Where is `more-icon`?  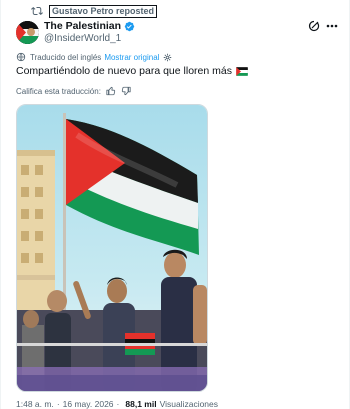 more-icon is located at coordinates (332, 26).